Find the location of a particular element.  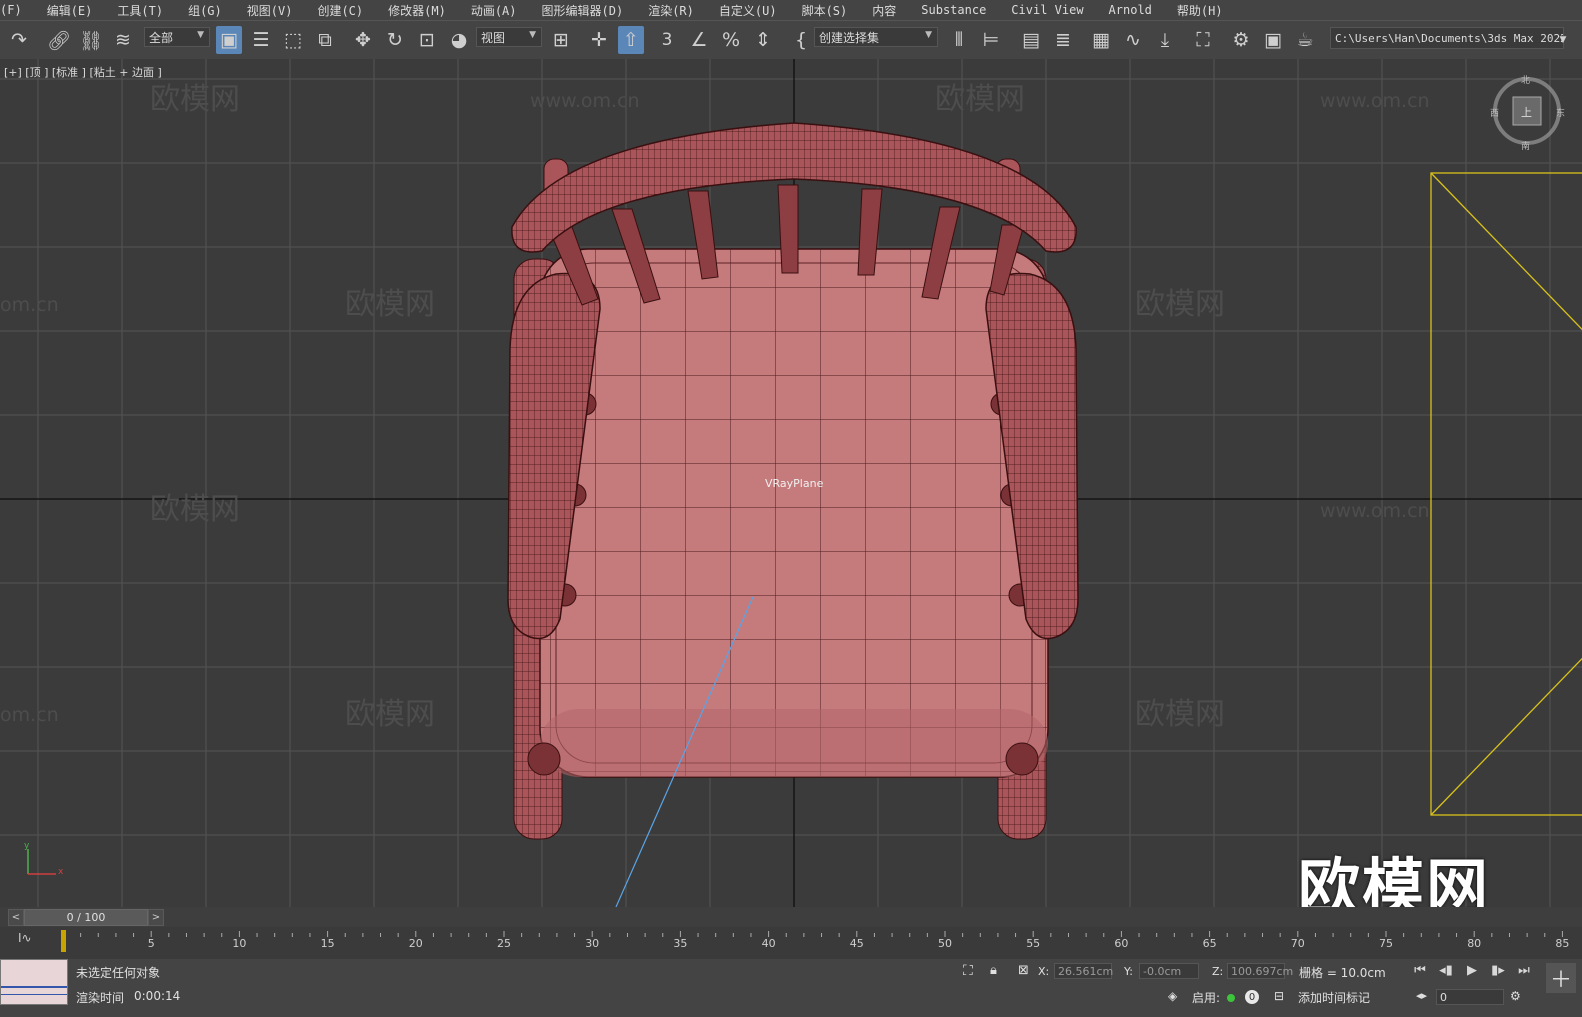

track-tick-label: 60 is located at coordinates (1121, 943).